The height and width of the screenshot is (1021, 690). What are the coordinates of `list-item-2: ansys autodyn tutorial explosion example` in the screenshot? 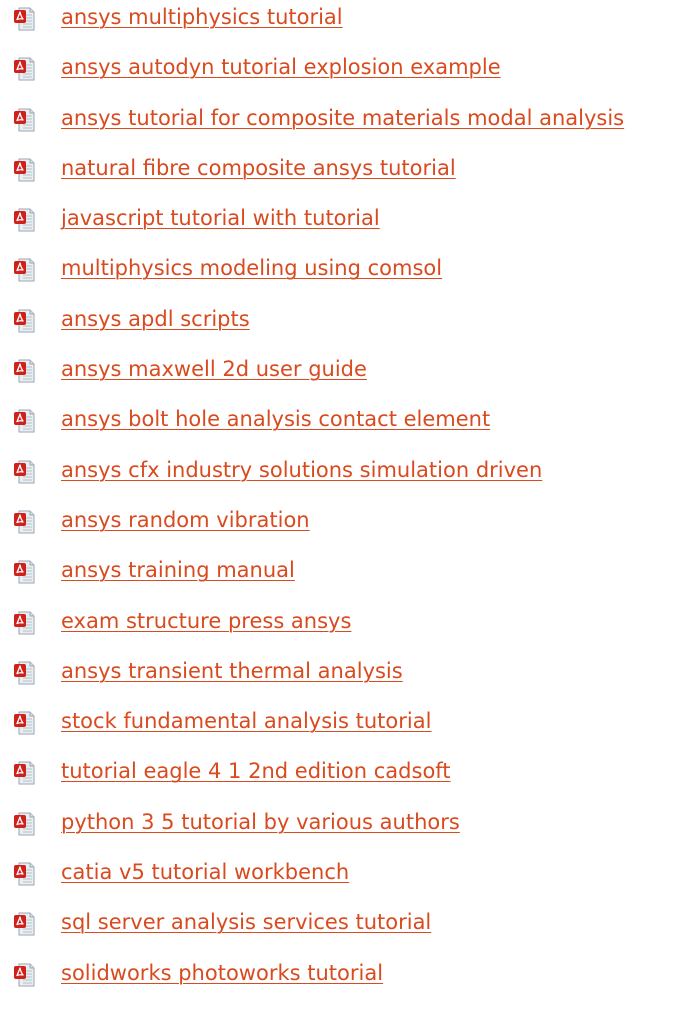 It's located at (345, 75).